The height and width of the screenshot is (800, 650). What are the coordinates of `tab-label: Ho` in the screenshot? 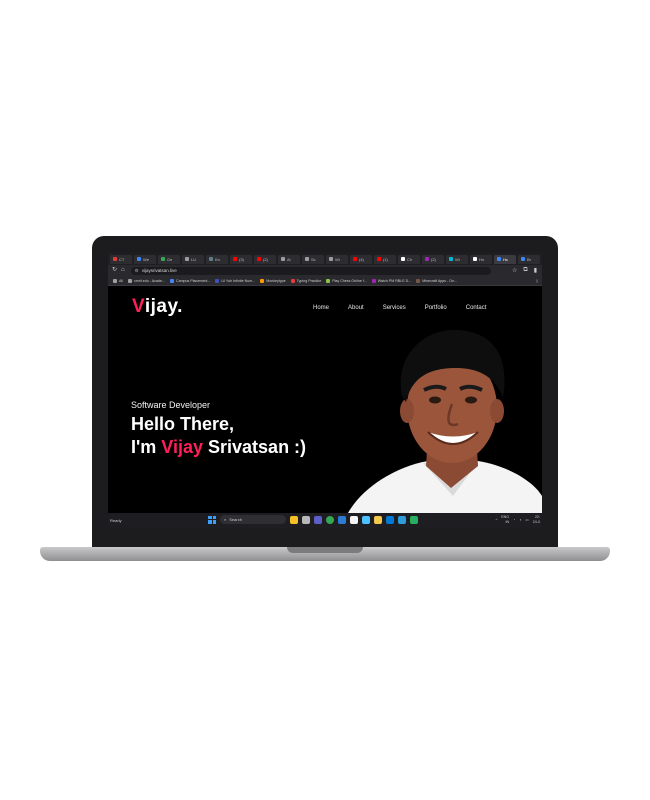 It's located at (482, 259).